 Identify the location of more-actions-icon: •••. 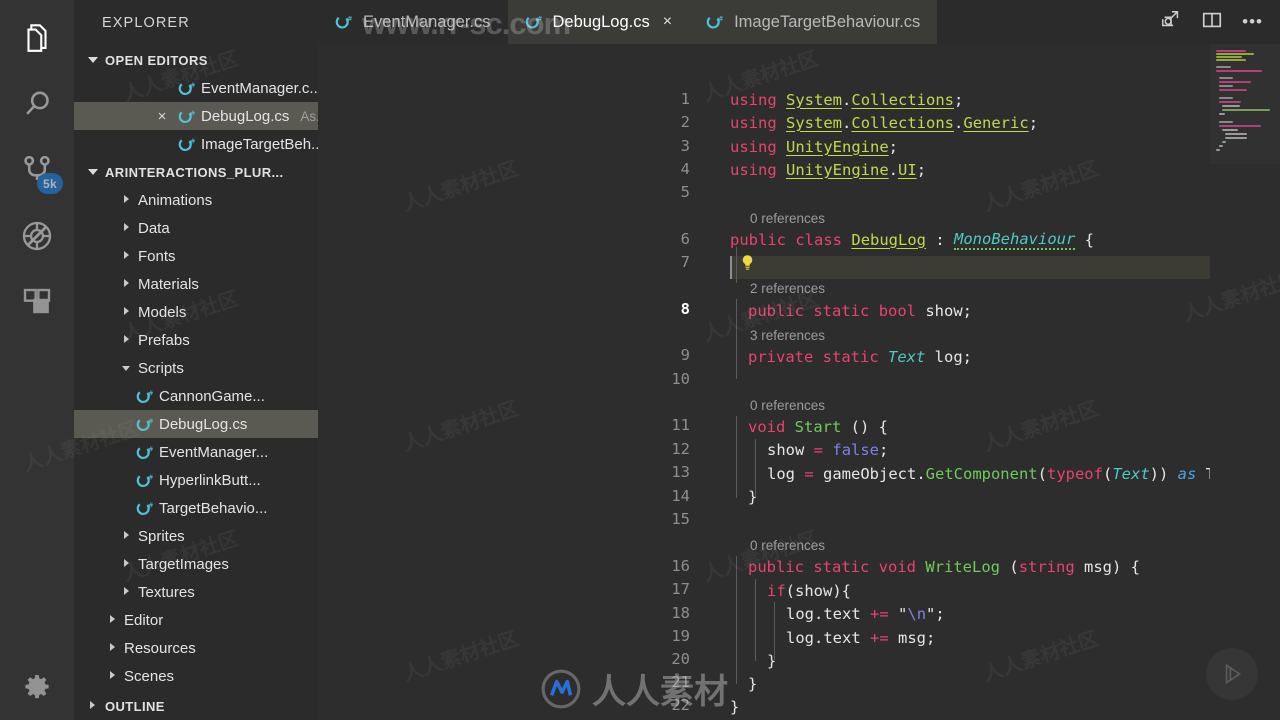
(1252, 22).